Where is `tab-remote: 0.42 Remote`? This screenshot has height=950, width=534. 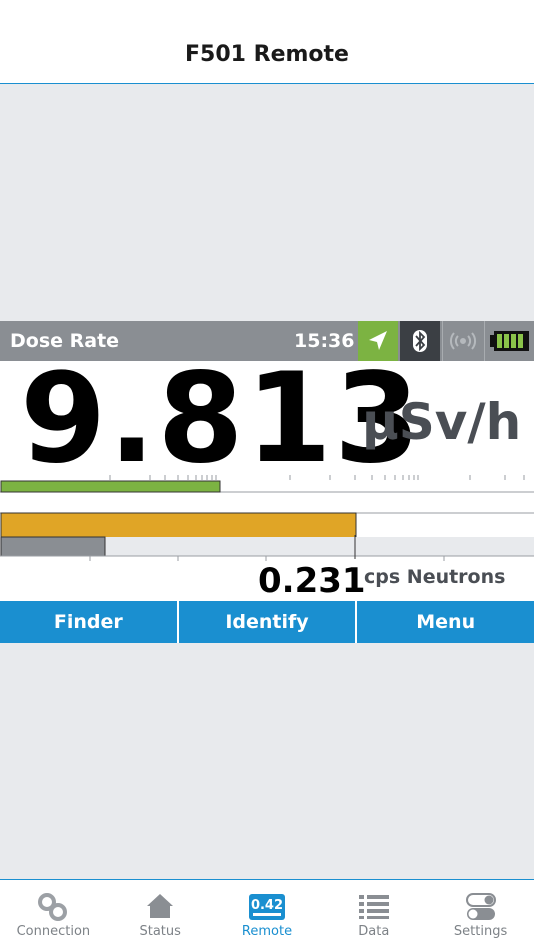 tab-remote: 0.42 Remote is located at coordinates (267, 915).